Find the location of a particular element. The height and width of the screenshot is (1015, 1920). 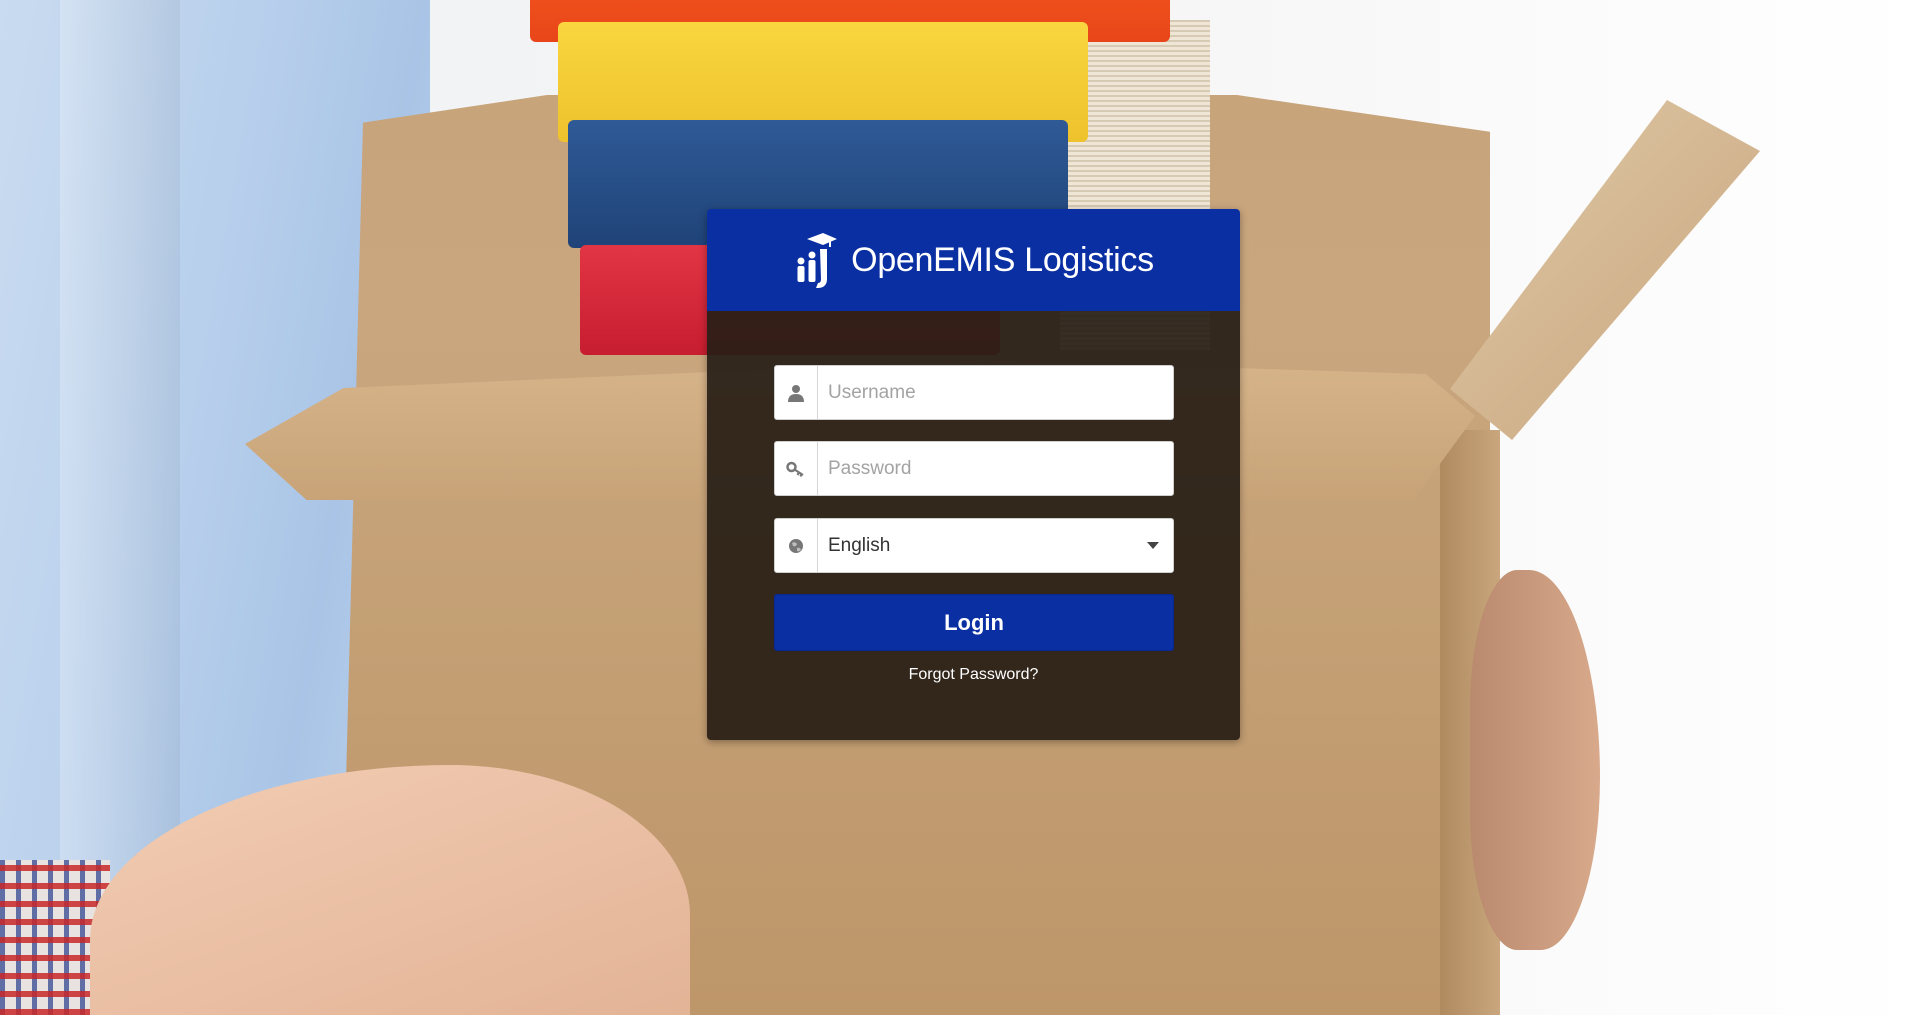

openemis-logo-icon is located at coordinates (817, 260).